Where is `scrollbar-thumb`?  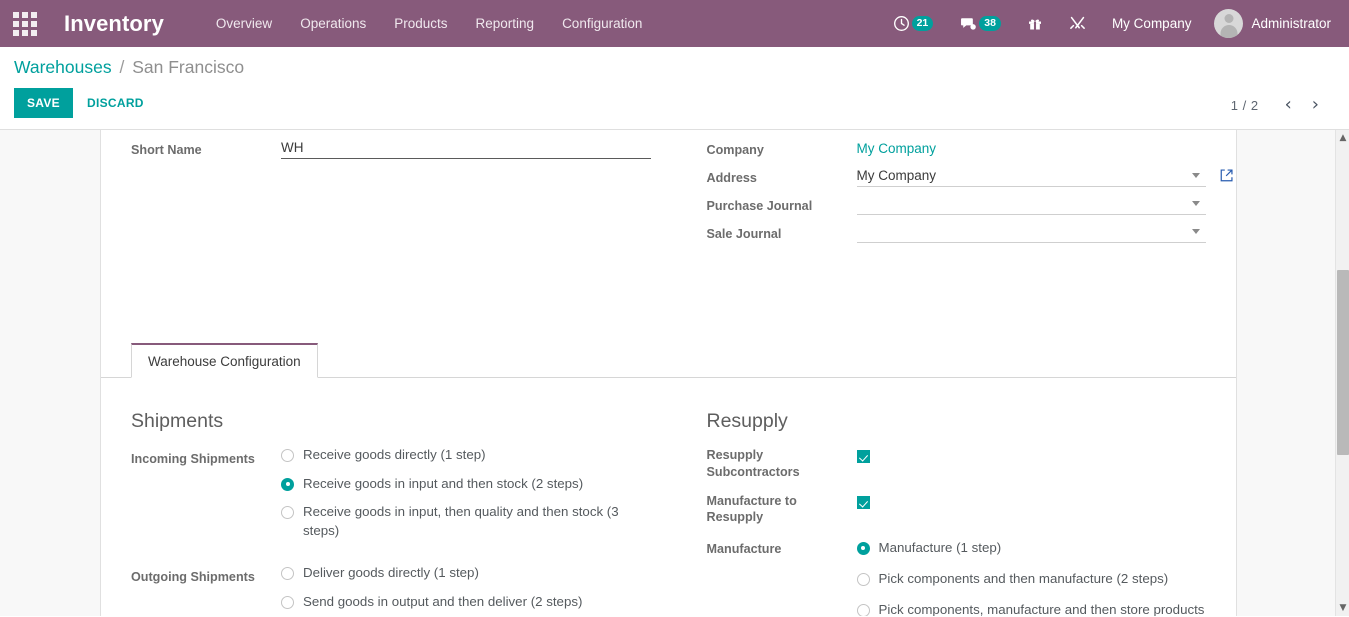
scrollbar-thumb is located at coordinates (1343, 362).